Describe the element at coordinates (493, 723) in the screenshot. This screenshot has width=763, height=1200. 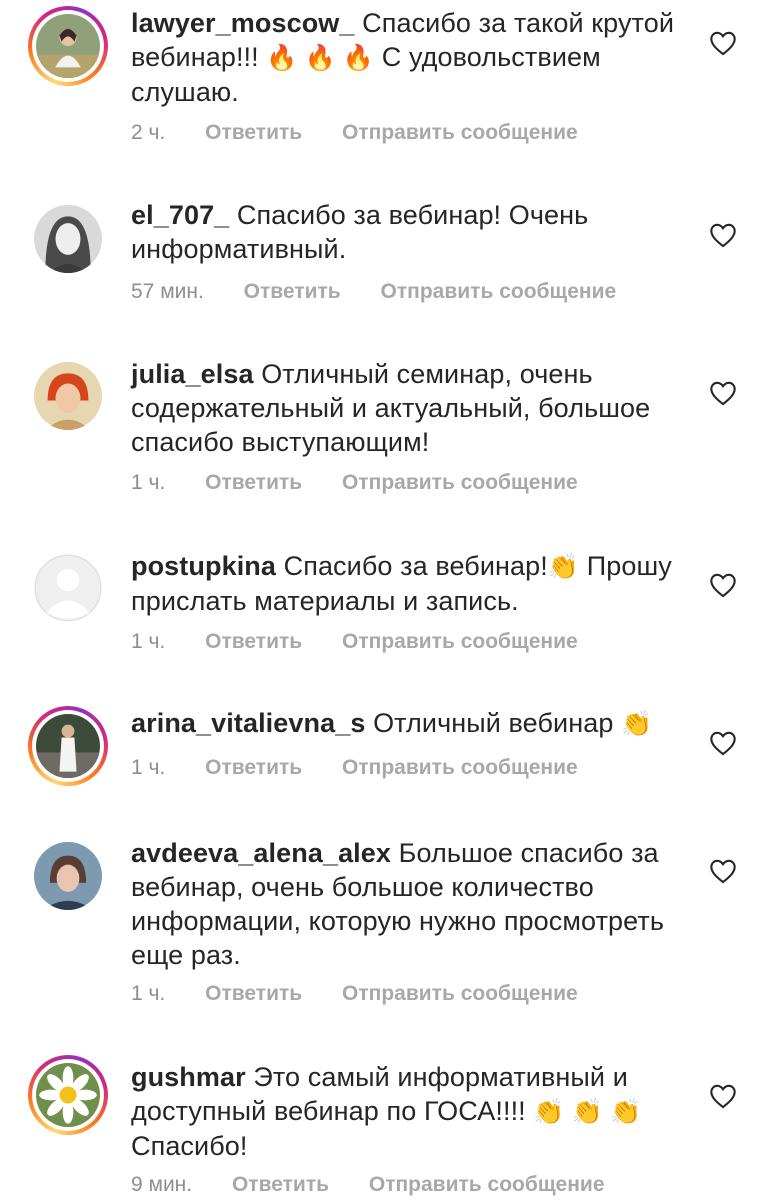
I see `comment-body: Отличный вебинар` at that location.